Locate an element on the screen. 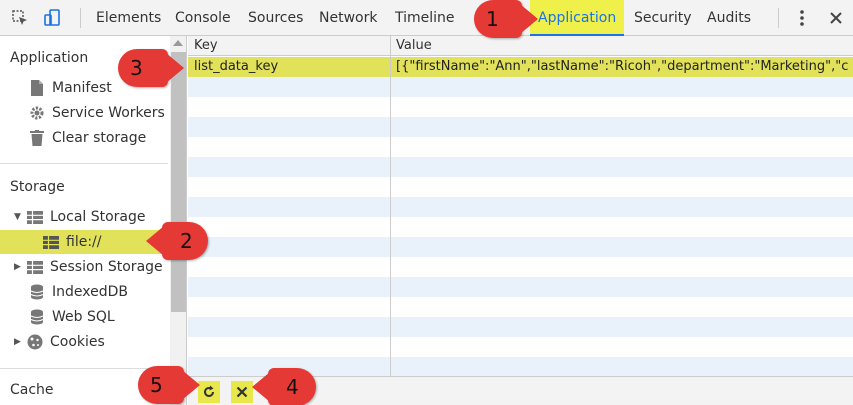 This screenshot has width=853, height=405. tab-console: Console is located at coordinates (203, 18).